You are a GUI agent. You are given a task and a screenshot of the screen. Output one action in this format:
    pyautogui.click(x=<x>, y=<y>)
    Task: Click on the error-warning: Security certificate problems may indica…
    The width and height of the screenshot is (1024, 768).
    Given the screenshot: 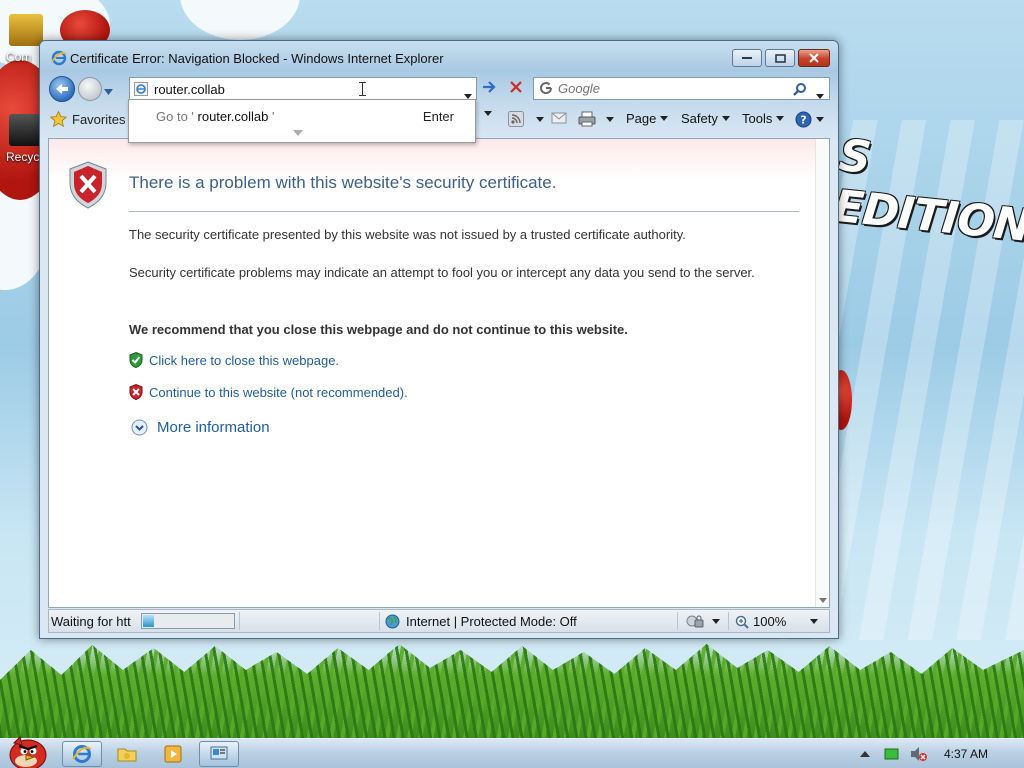 What is the action you would take?
    pyautogui.click(x=442, y=272)
    